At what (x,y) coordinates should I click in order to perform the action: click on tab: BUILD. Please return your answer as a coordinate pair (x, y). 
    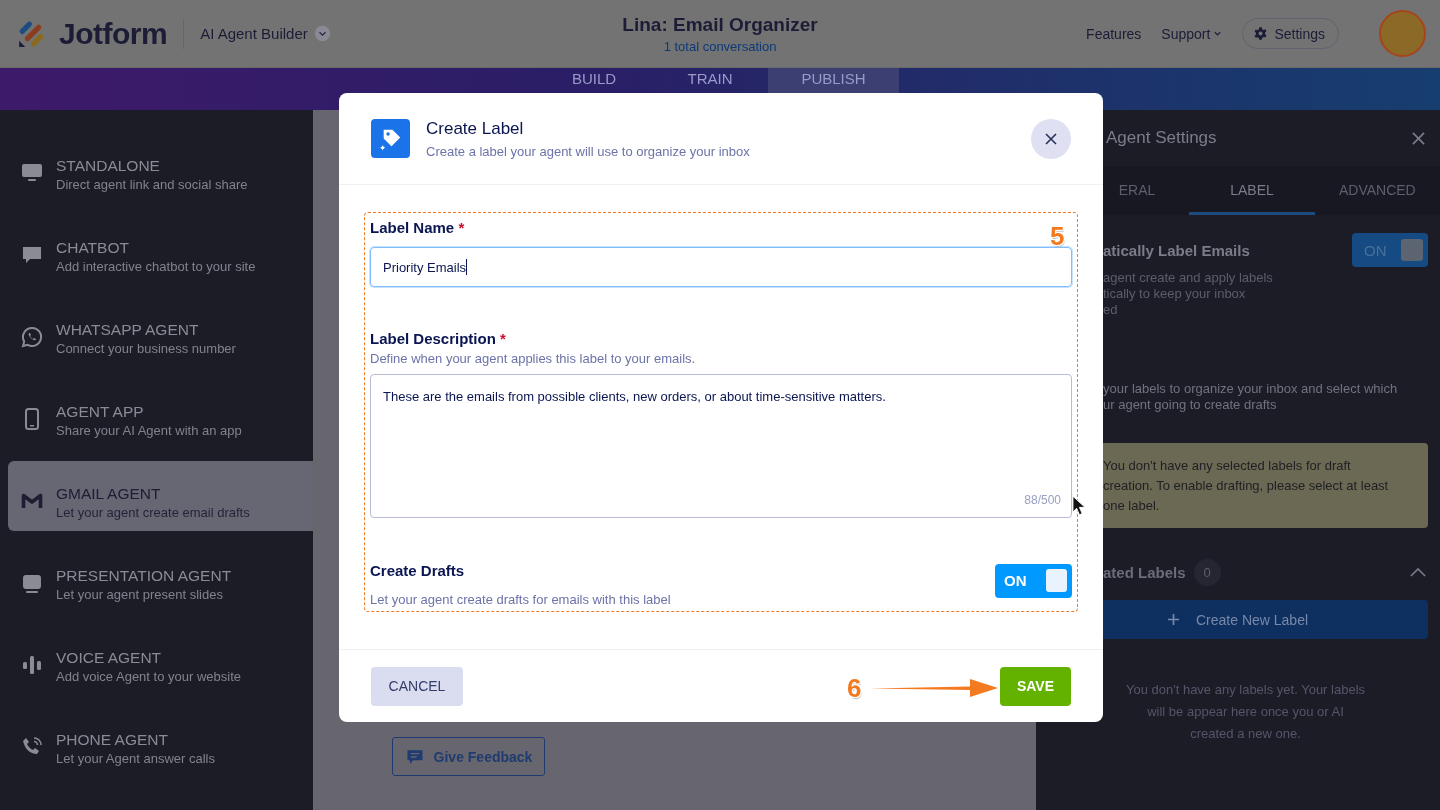
    Looking at the image, I should click on (594, 89).